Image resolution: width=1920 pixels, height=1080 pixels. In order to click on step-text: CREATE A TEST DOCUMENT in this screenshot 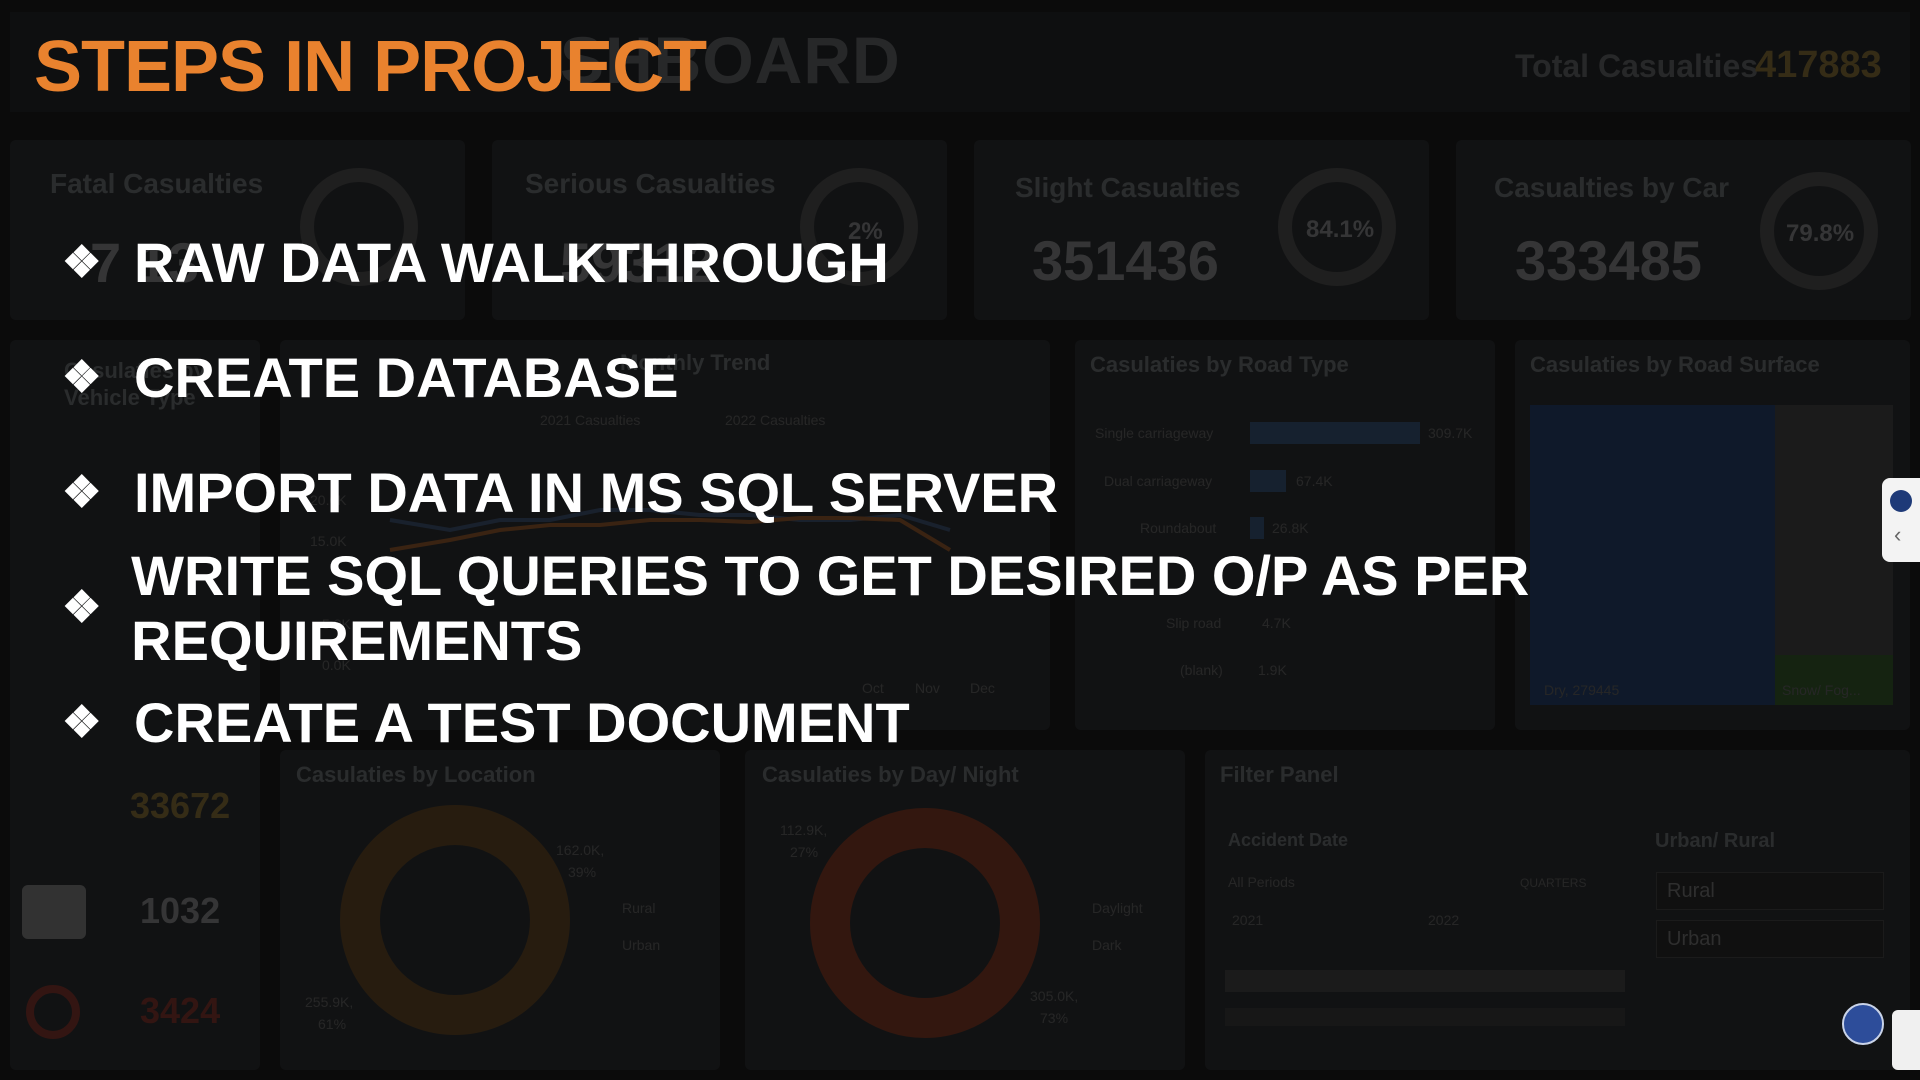, I will do `click(522, 722)`.